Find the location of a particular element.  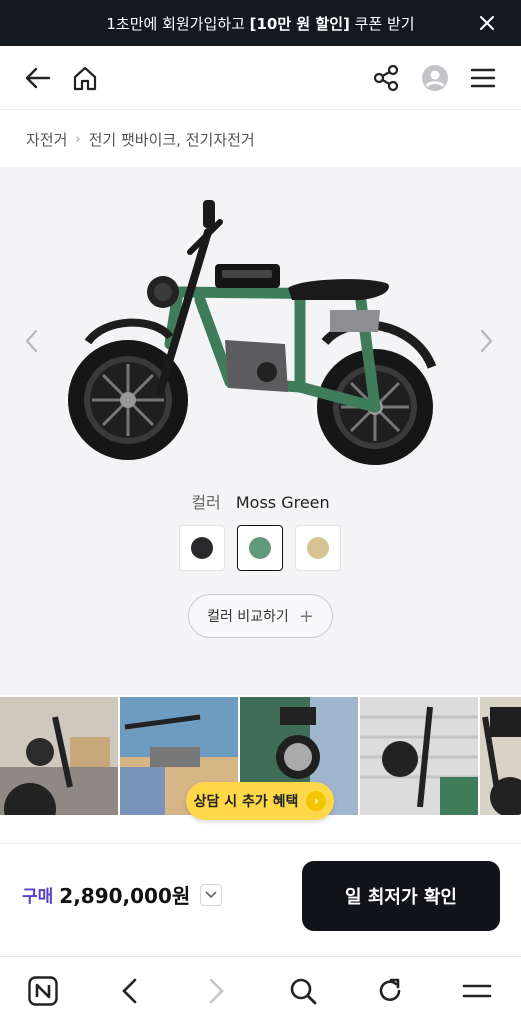

back-arrow-icon is located at coordinates (38, 78).